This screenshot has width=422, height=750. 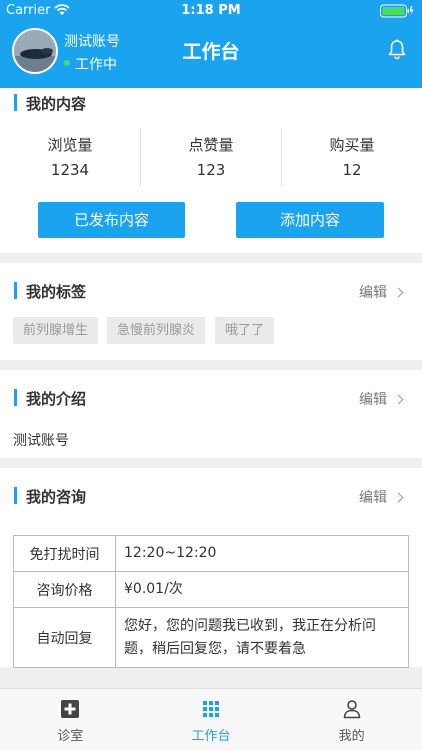 What do you see at coordinates (211, 145) in the screenshot?
I see `stat-label: 点赞量` at bounding box center [211, 145].